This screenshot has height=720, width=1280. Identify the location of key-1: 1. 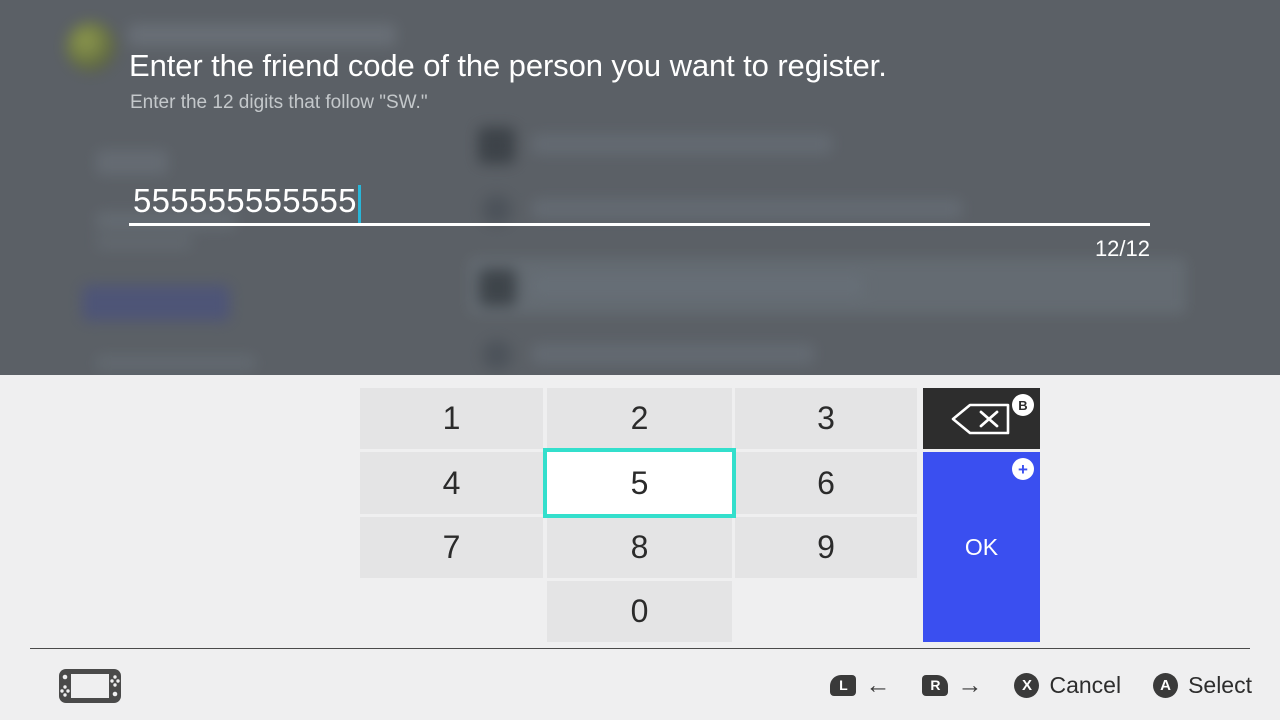
(451, 418).